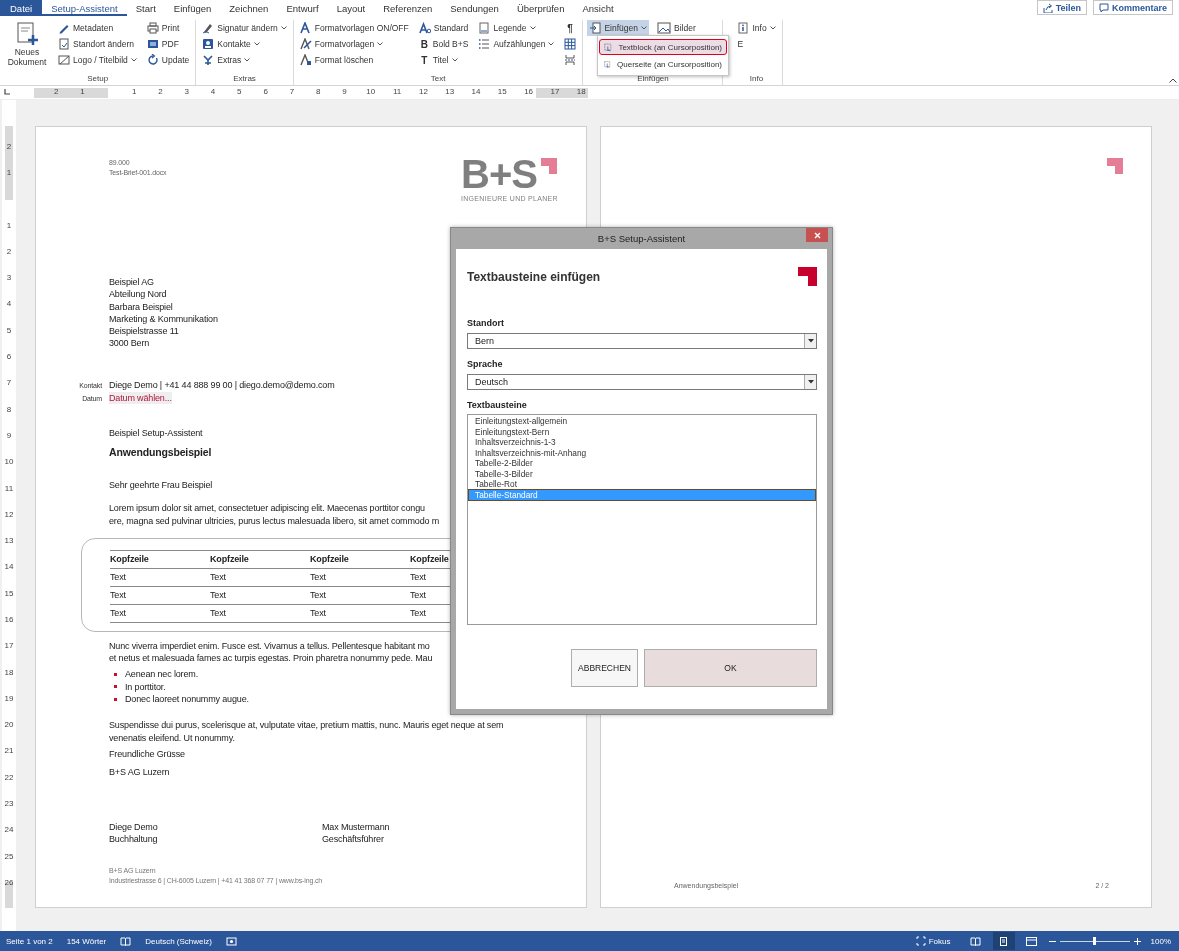 The width and height of the screenshot is (1179, 951). I want to click on address-line: 3000 Bern, so click(129, 343).